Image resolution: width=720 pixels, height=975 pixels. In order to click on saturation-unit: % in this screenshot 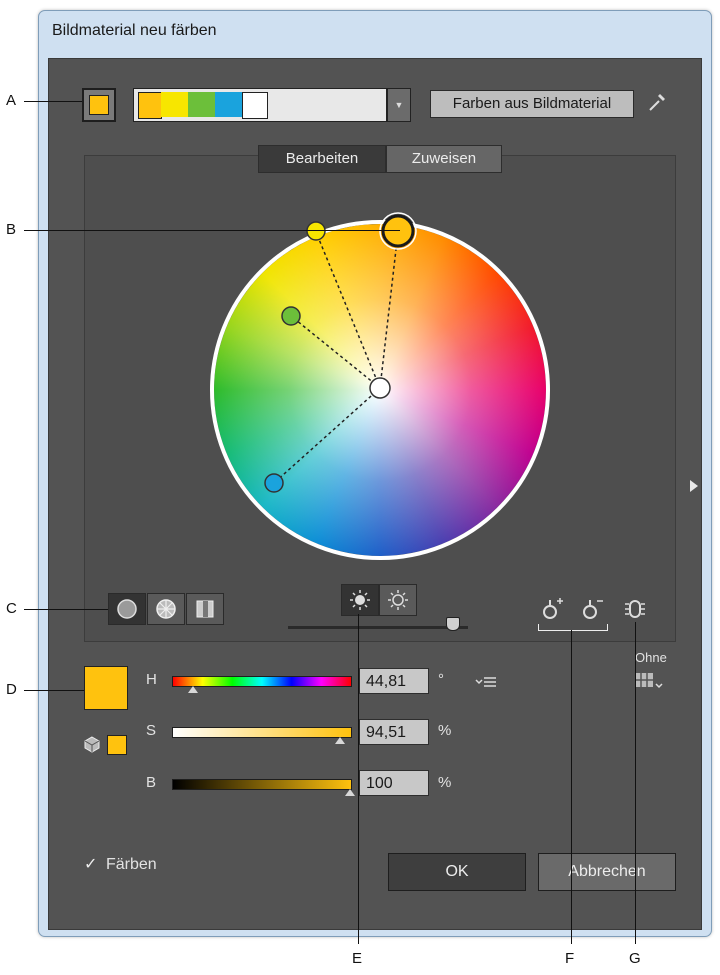, I will do `click(445, 730)`.